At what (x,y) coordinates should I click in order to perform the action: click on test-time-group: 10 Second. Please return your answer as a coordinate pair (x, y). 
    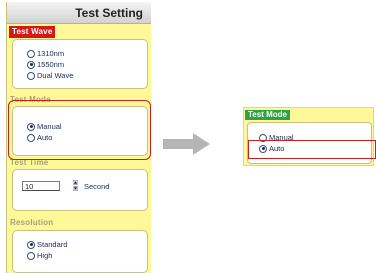
    Looking at the image, I should click on (80, 190).